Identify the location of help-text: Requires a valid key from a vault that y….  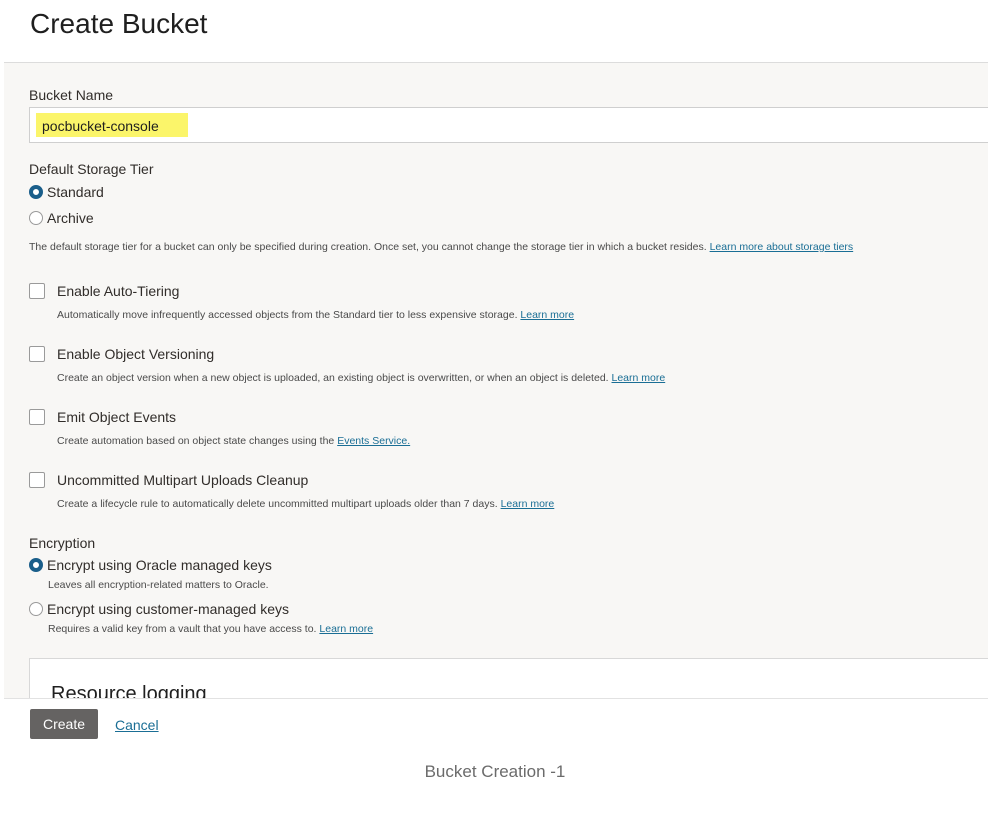
(182, 629).